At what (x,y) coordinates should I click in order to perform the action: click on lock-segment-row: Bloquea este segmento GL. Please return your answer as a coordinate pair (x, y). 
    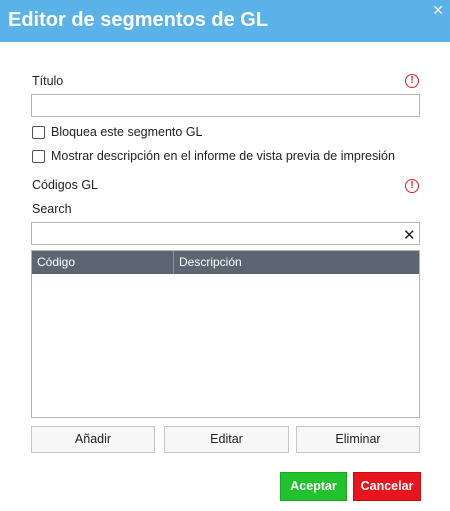
    Looking at the image, I should click on (117, 132).